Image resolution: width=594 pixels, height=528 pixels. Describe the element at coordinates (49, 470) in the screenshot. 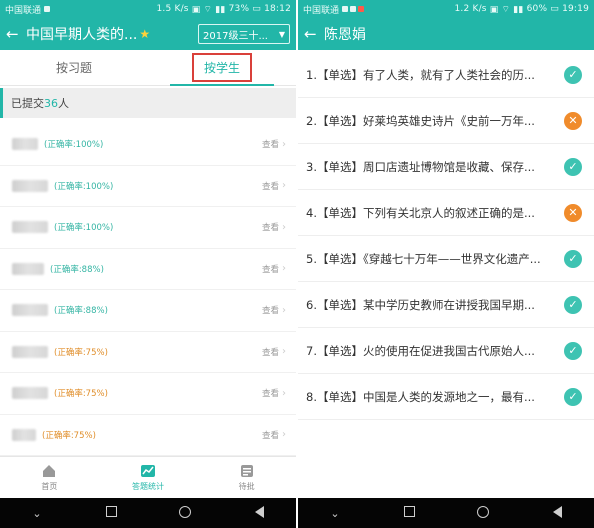

I see `home-icon` at that location.